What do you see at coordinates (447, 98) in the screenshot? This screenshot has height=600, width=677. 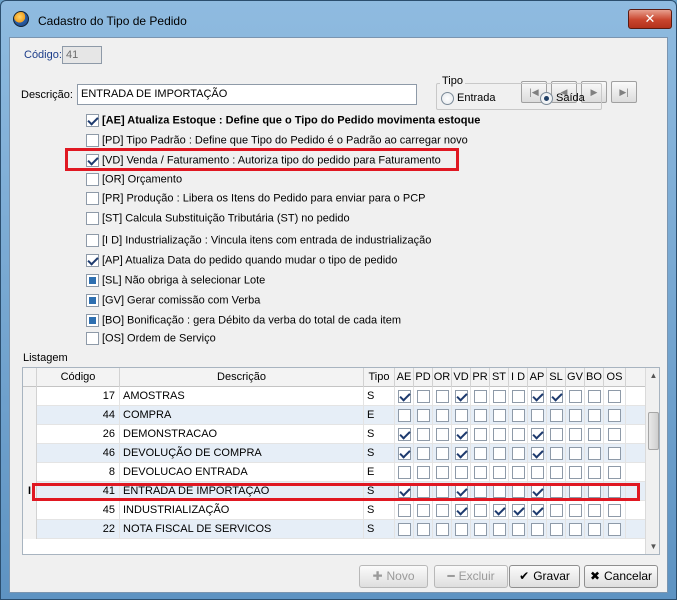 I see `radio-entrada` at bounding box center [447, 98].